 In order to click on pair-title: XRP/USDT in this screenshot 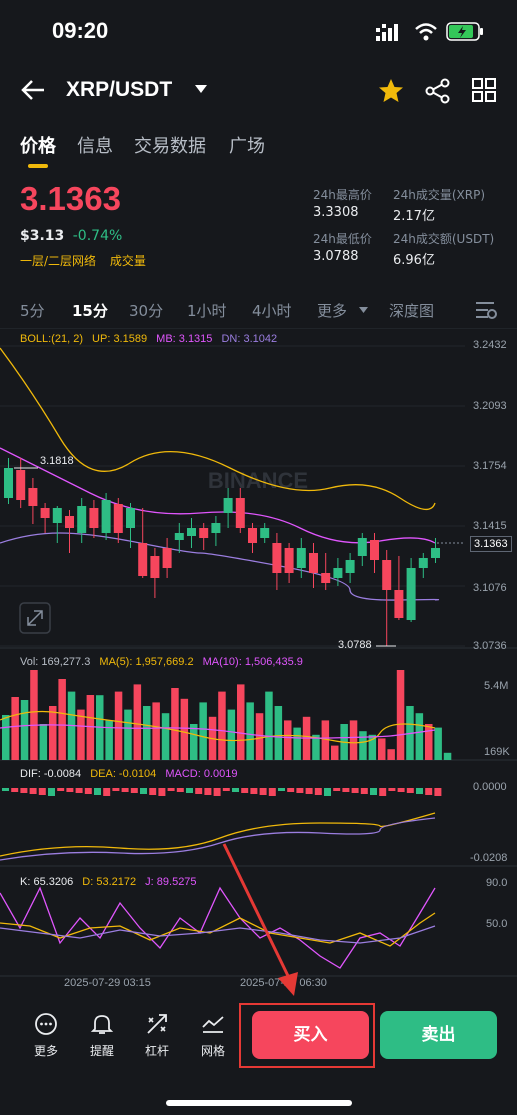, I will do `click(119, 90)`.